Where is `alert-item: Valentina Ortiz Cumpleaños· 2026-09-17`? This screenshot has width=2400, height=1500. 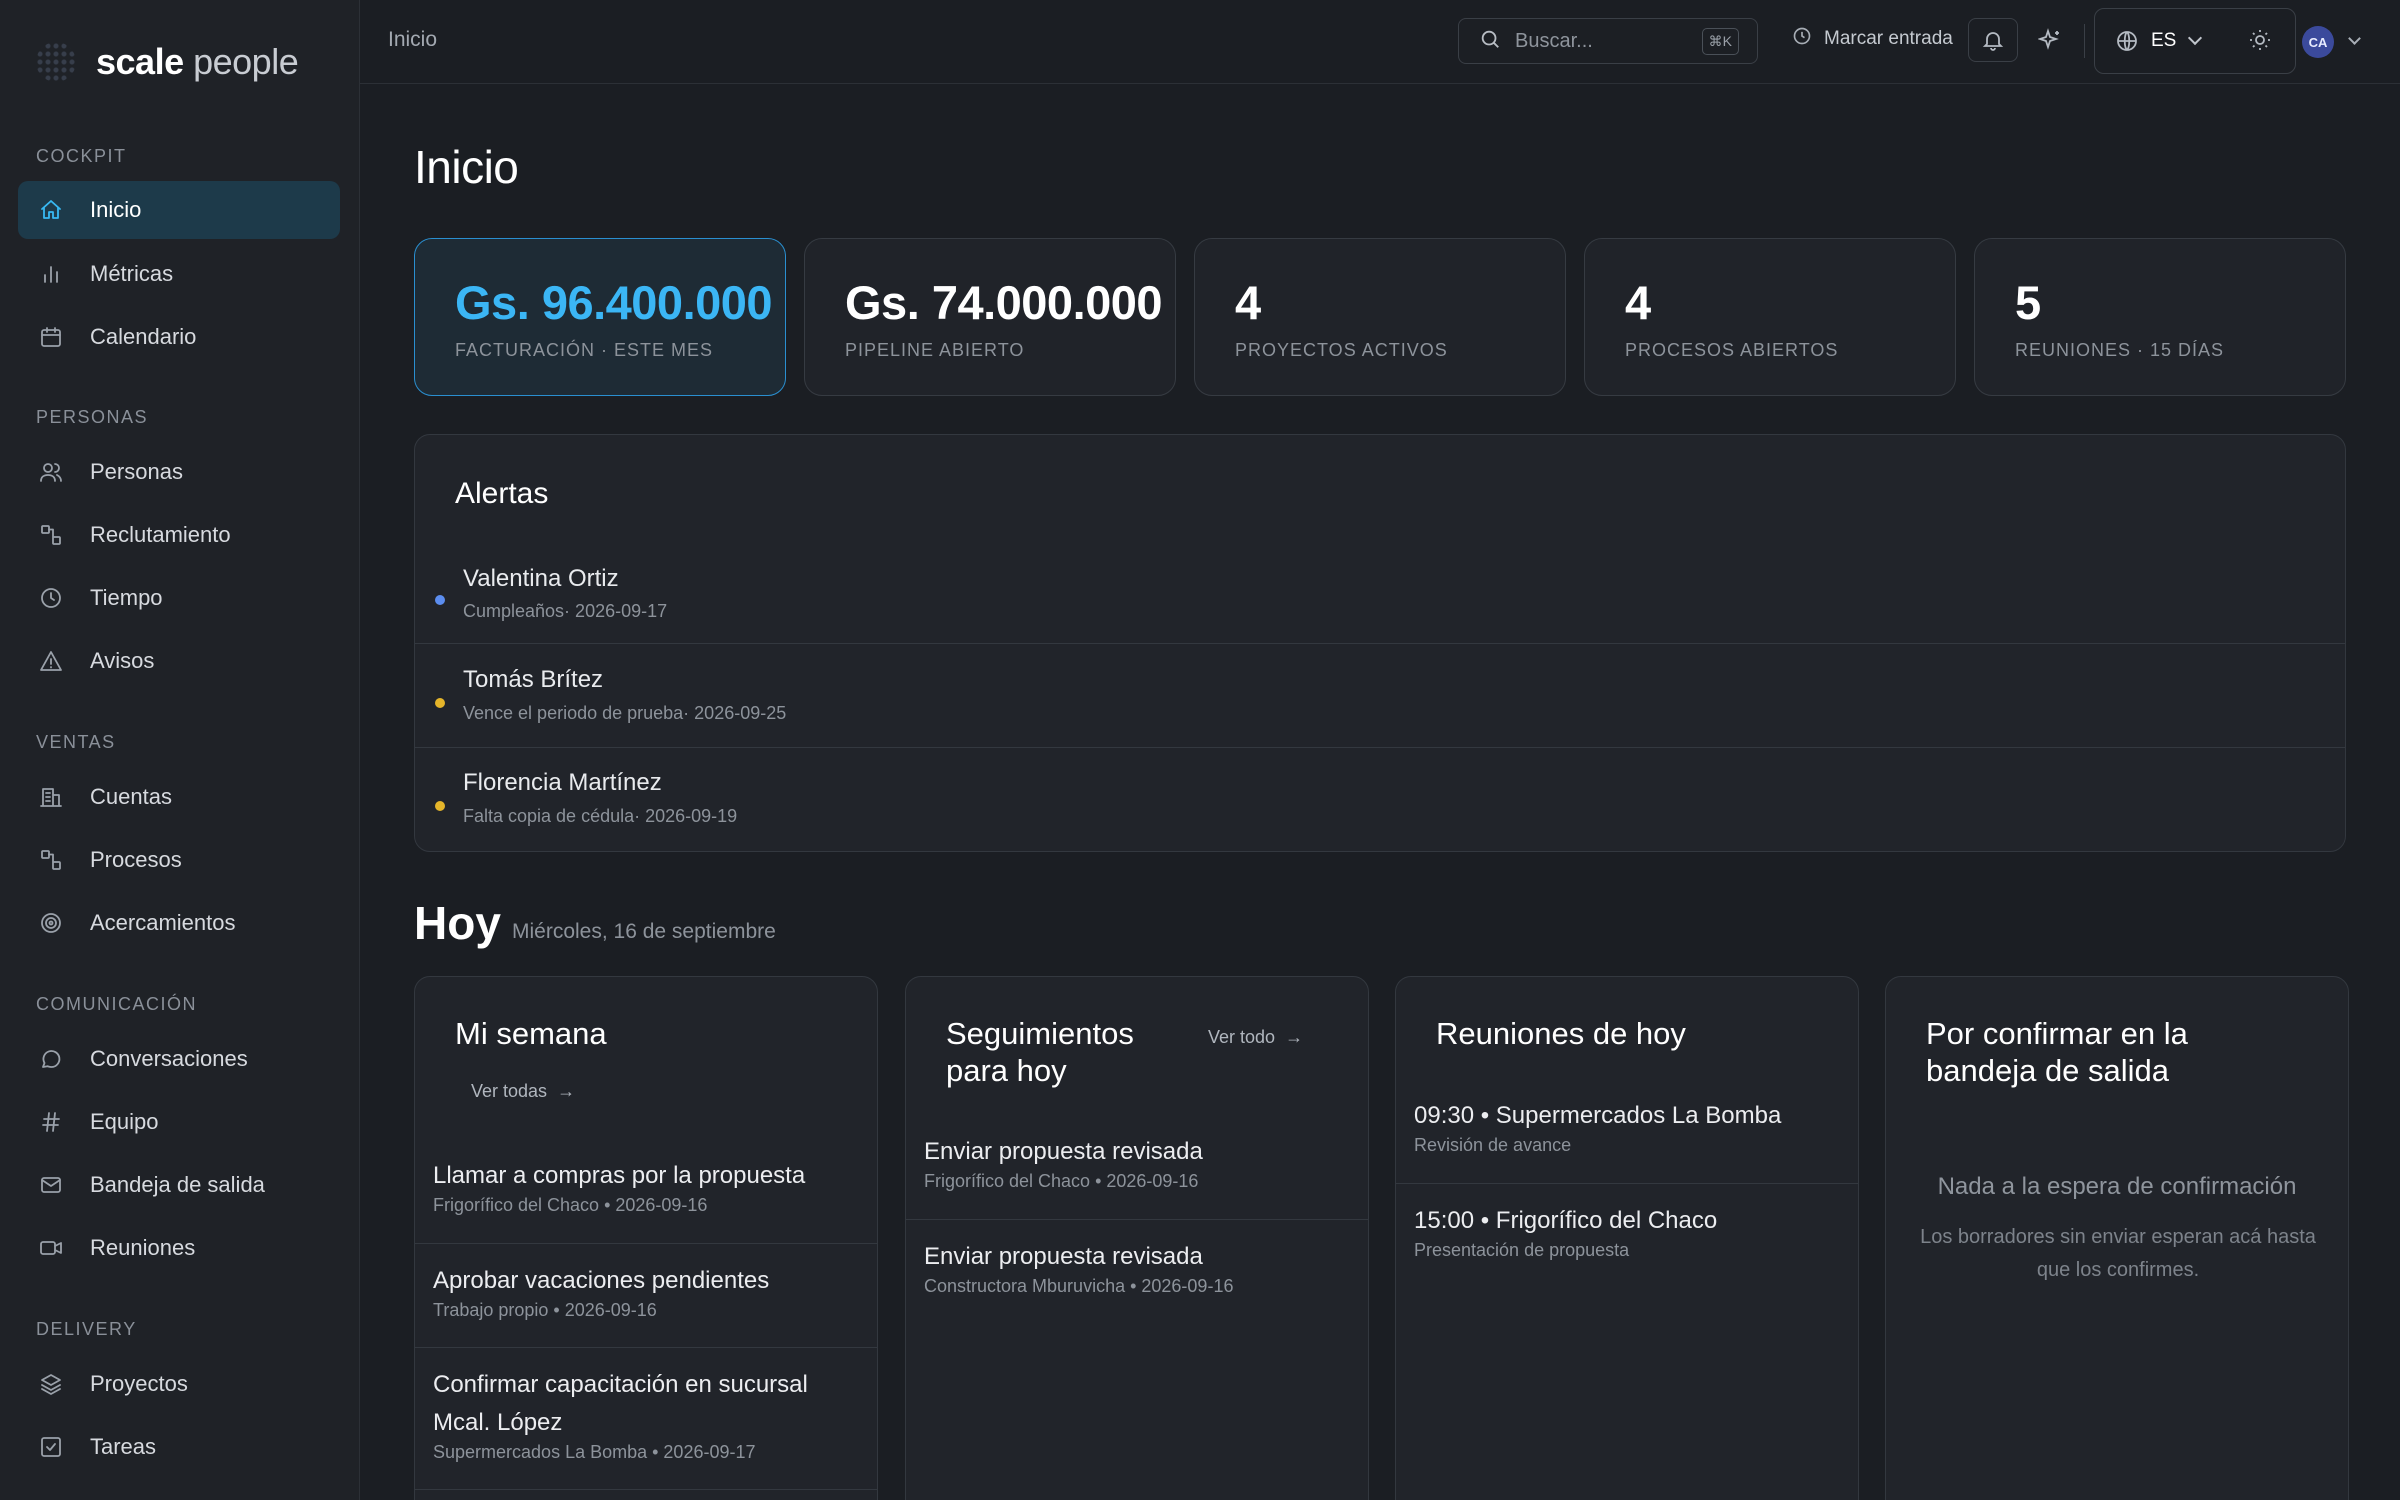
alert-item: Valentina Ortiz Cumpleaños· 2026-09-17 is located at coordinates (1380, 591).